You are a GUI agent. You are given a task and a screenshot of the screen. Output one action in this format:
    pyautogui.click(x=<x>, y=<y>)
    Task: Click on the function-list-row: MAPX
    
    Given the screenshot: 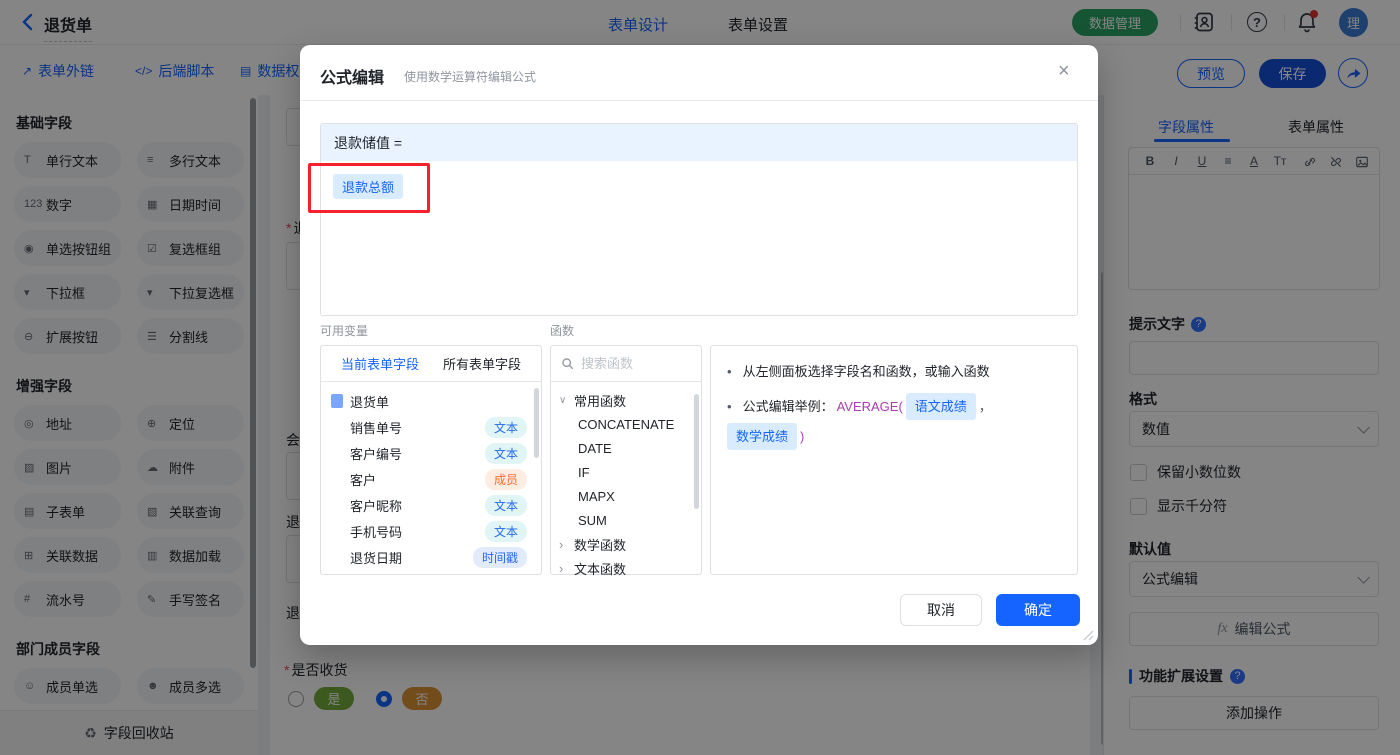 What is the action you would take?
    pyautogui.click(x=626, y=496)
    